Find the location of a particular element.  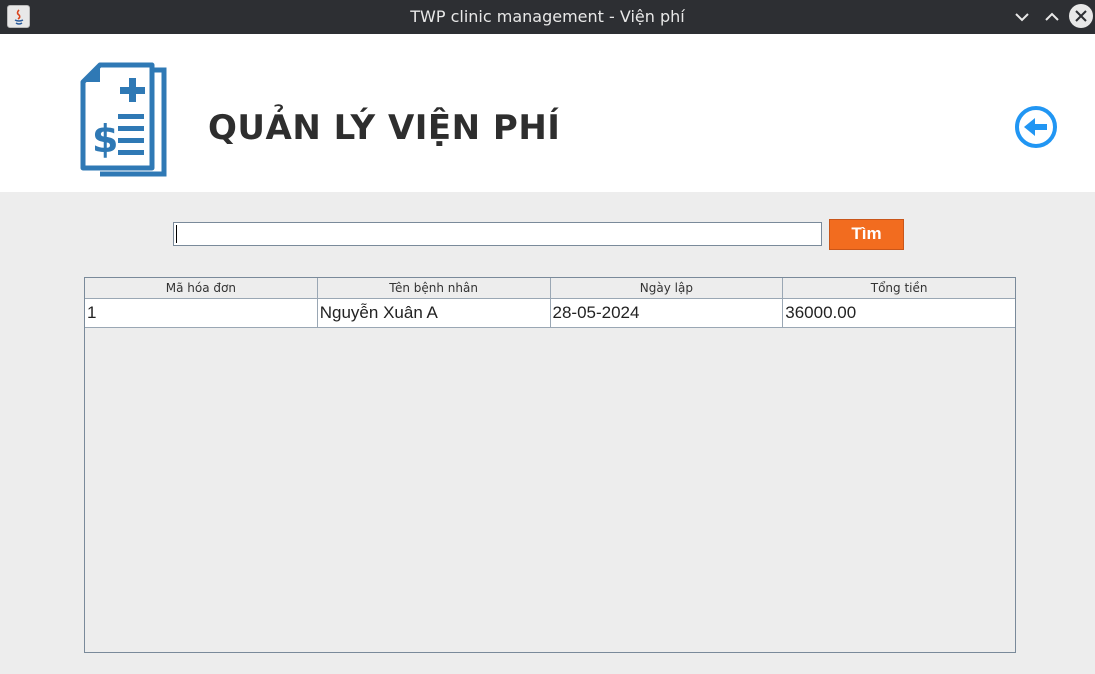

maximize-button is located at coordinates (1052, 17).